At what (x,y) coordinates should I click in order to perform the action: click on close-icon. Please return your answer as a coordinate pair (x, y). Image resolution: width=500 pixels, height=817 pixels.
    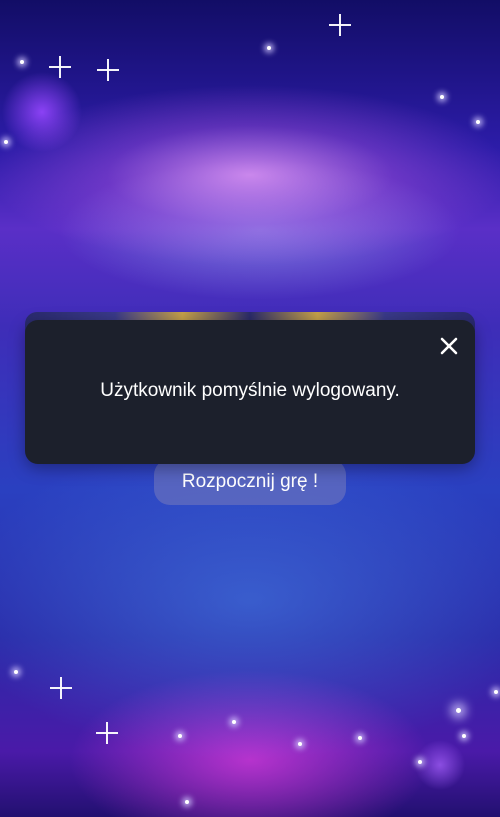
    Looking at the image, I should click on (449, 346).